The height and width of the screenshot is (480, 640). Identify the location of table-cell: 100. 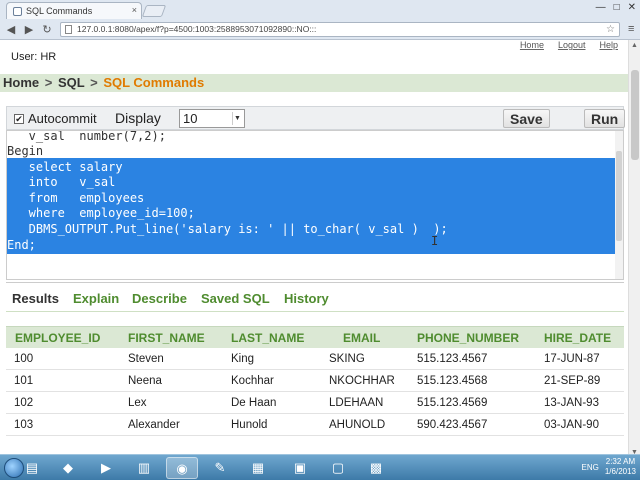
(24, 359).